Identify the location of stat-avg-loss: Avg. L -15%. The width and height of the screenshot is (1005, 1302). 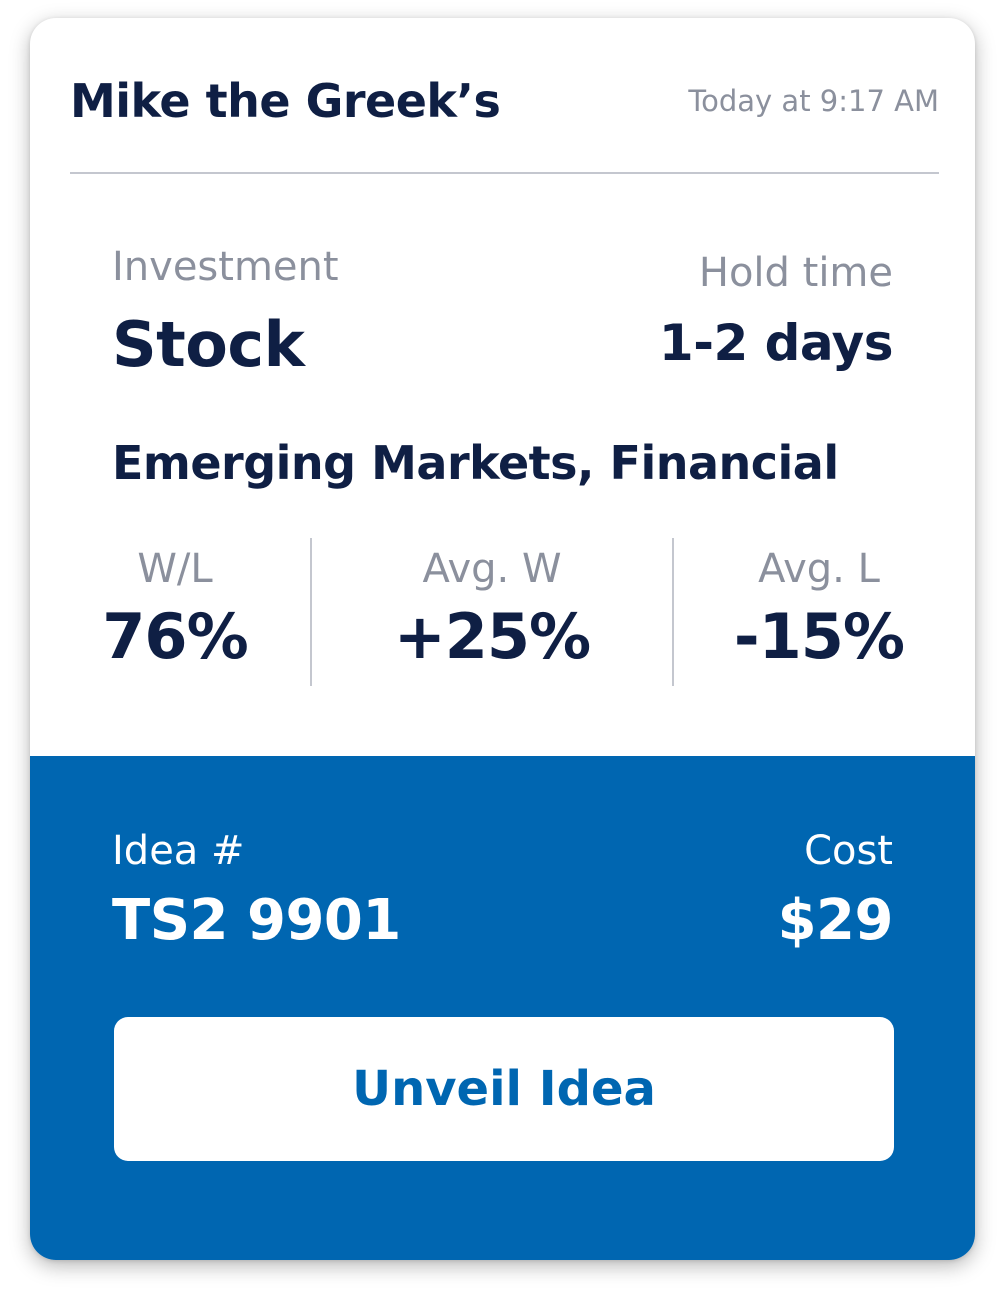
(819, 612).